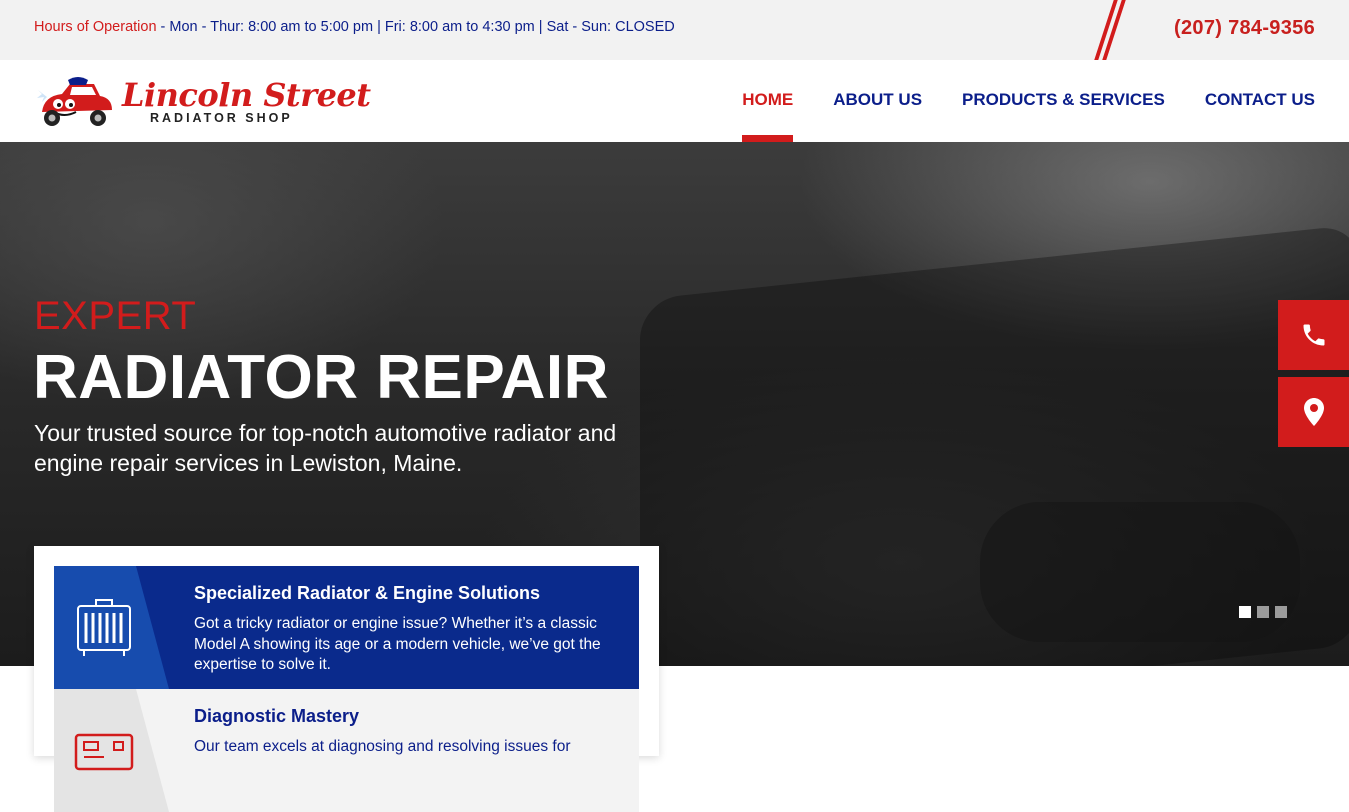 The width and height of the screenshot is (1349, 812). What do you see at coordinates (367, 593) in the screenshot?
I see `service-title: Specialized Radiator & Engine Solutions` at bounding box center [367, 593].